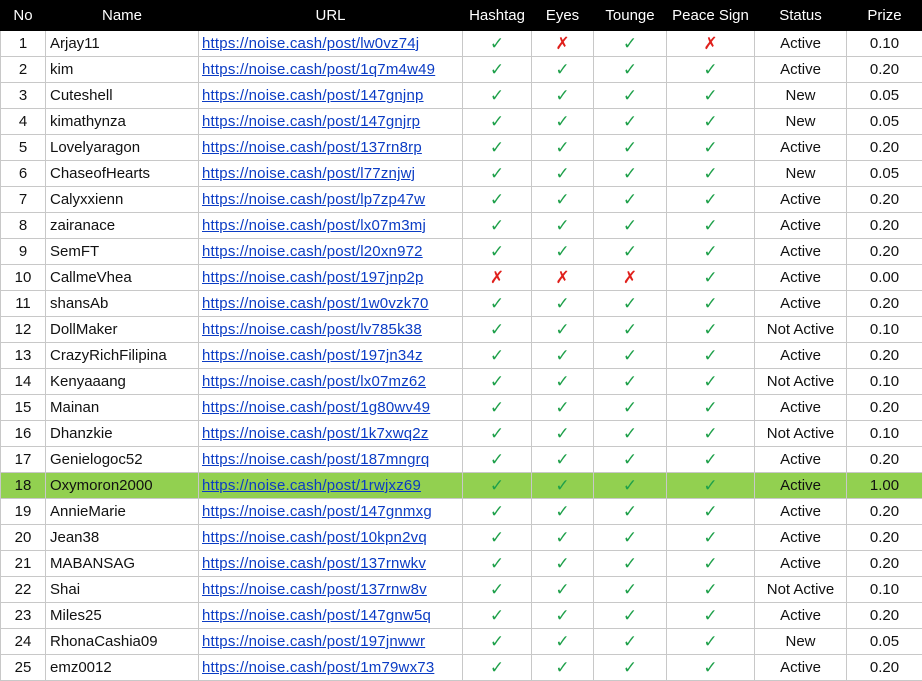 The height and width of the screenshot is (681, 922). I want to click on post-link: https://noise.cash/post/lp7zp47w, so click(313, 199).